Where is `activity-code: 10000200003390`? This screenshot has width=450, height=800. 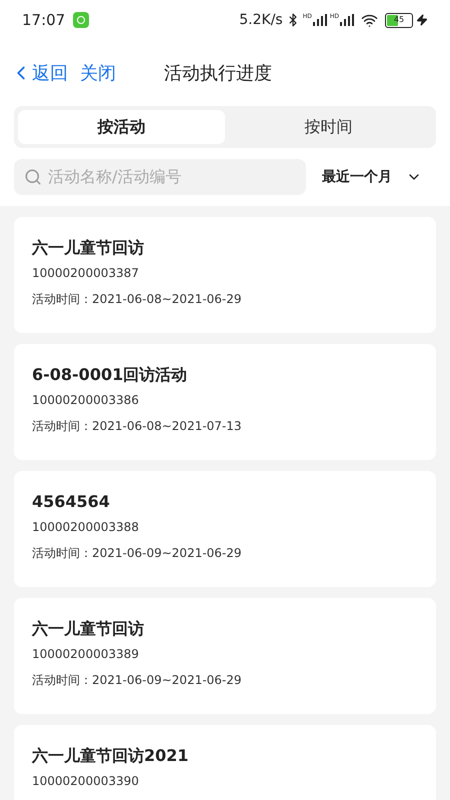
activity-code: 10000200003390 is located at coordinates (86, 781).